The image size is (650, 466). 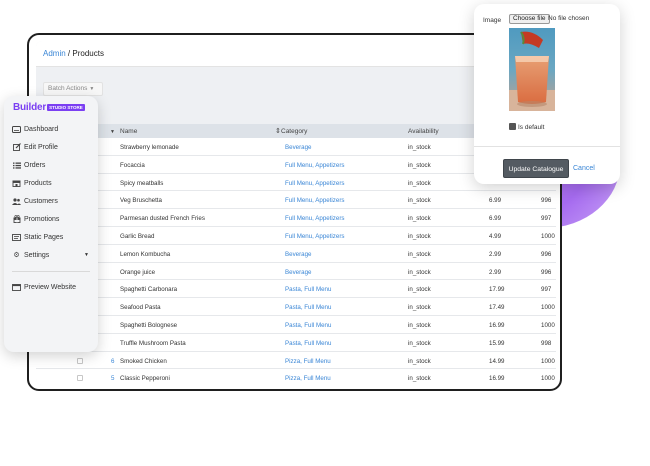 What do you see at coordinates (569, 18) in the screenshot?
I see `file-status: No file chosen` at bounding box center [569, 18].